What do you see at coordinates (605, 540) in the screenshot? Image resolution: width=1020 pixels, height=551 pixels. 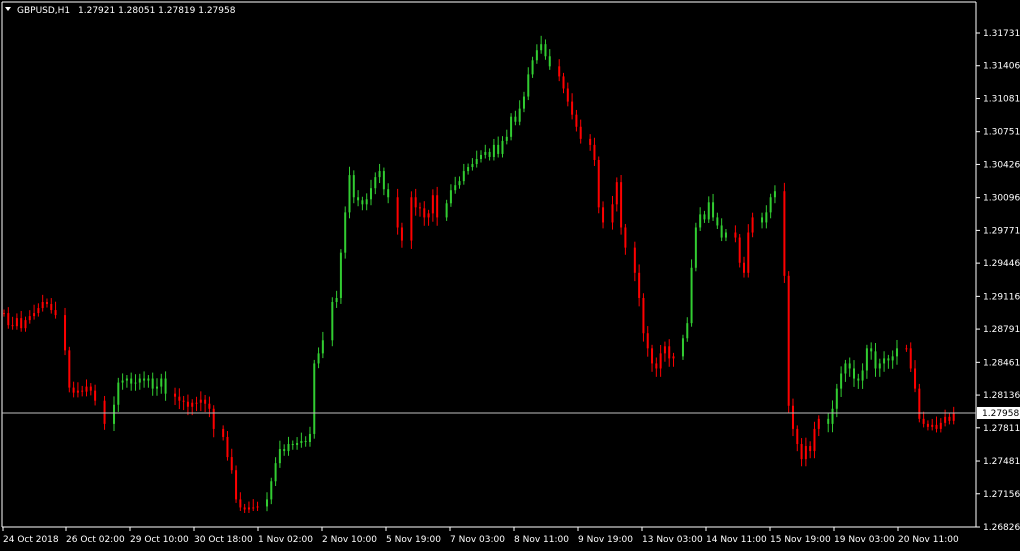 I see `time-tick-label: 9 Nov 19:00` at bounding box center [605, 540].